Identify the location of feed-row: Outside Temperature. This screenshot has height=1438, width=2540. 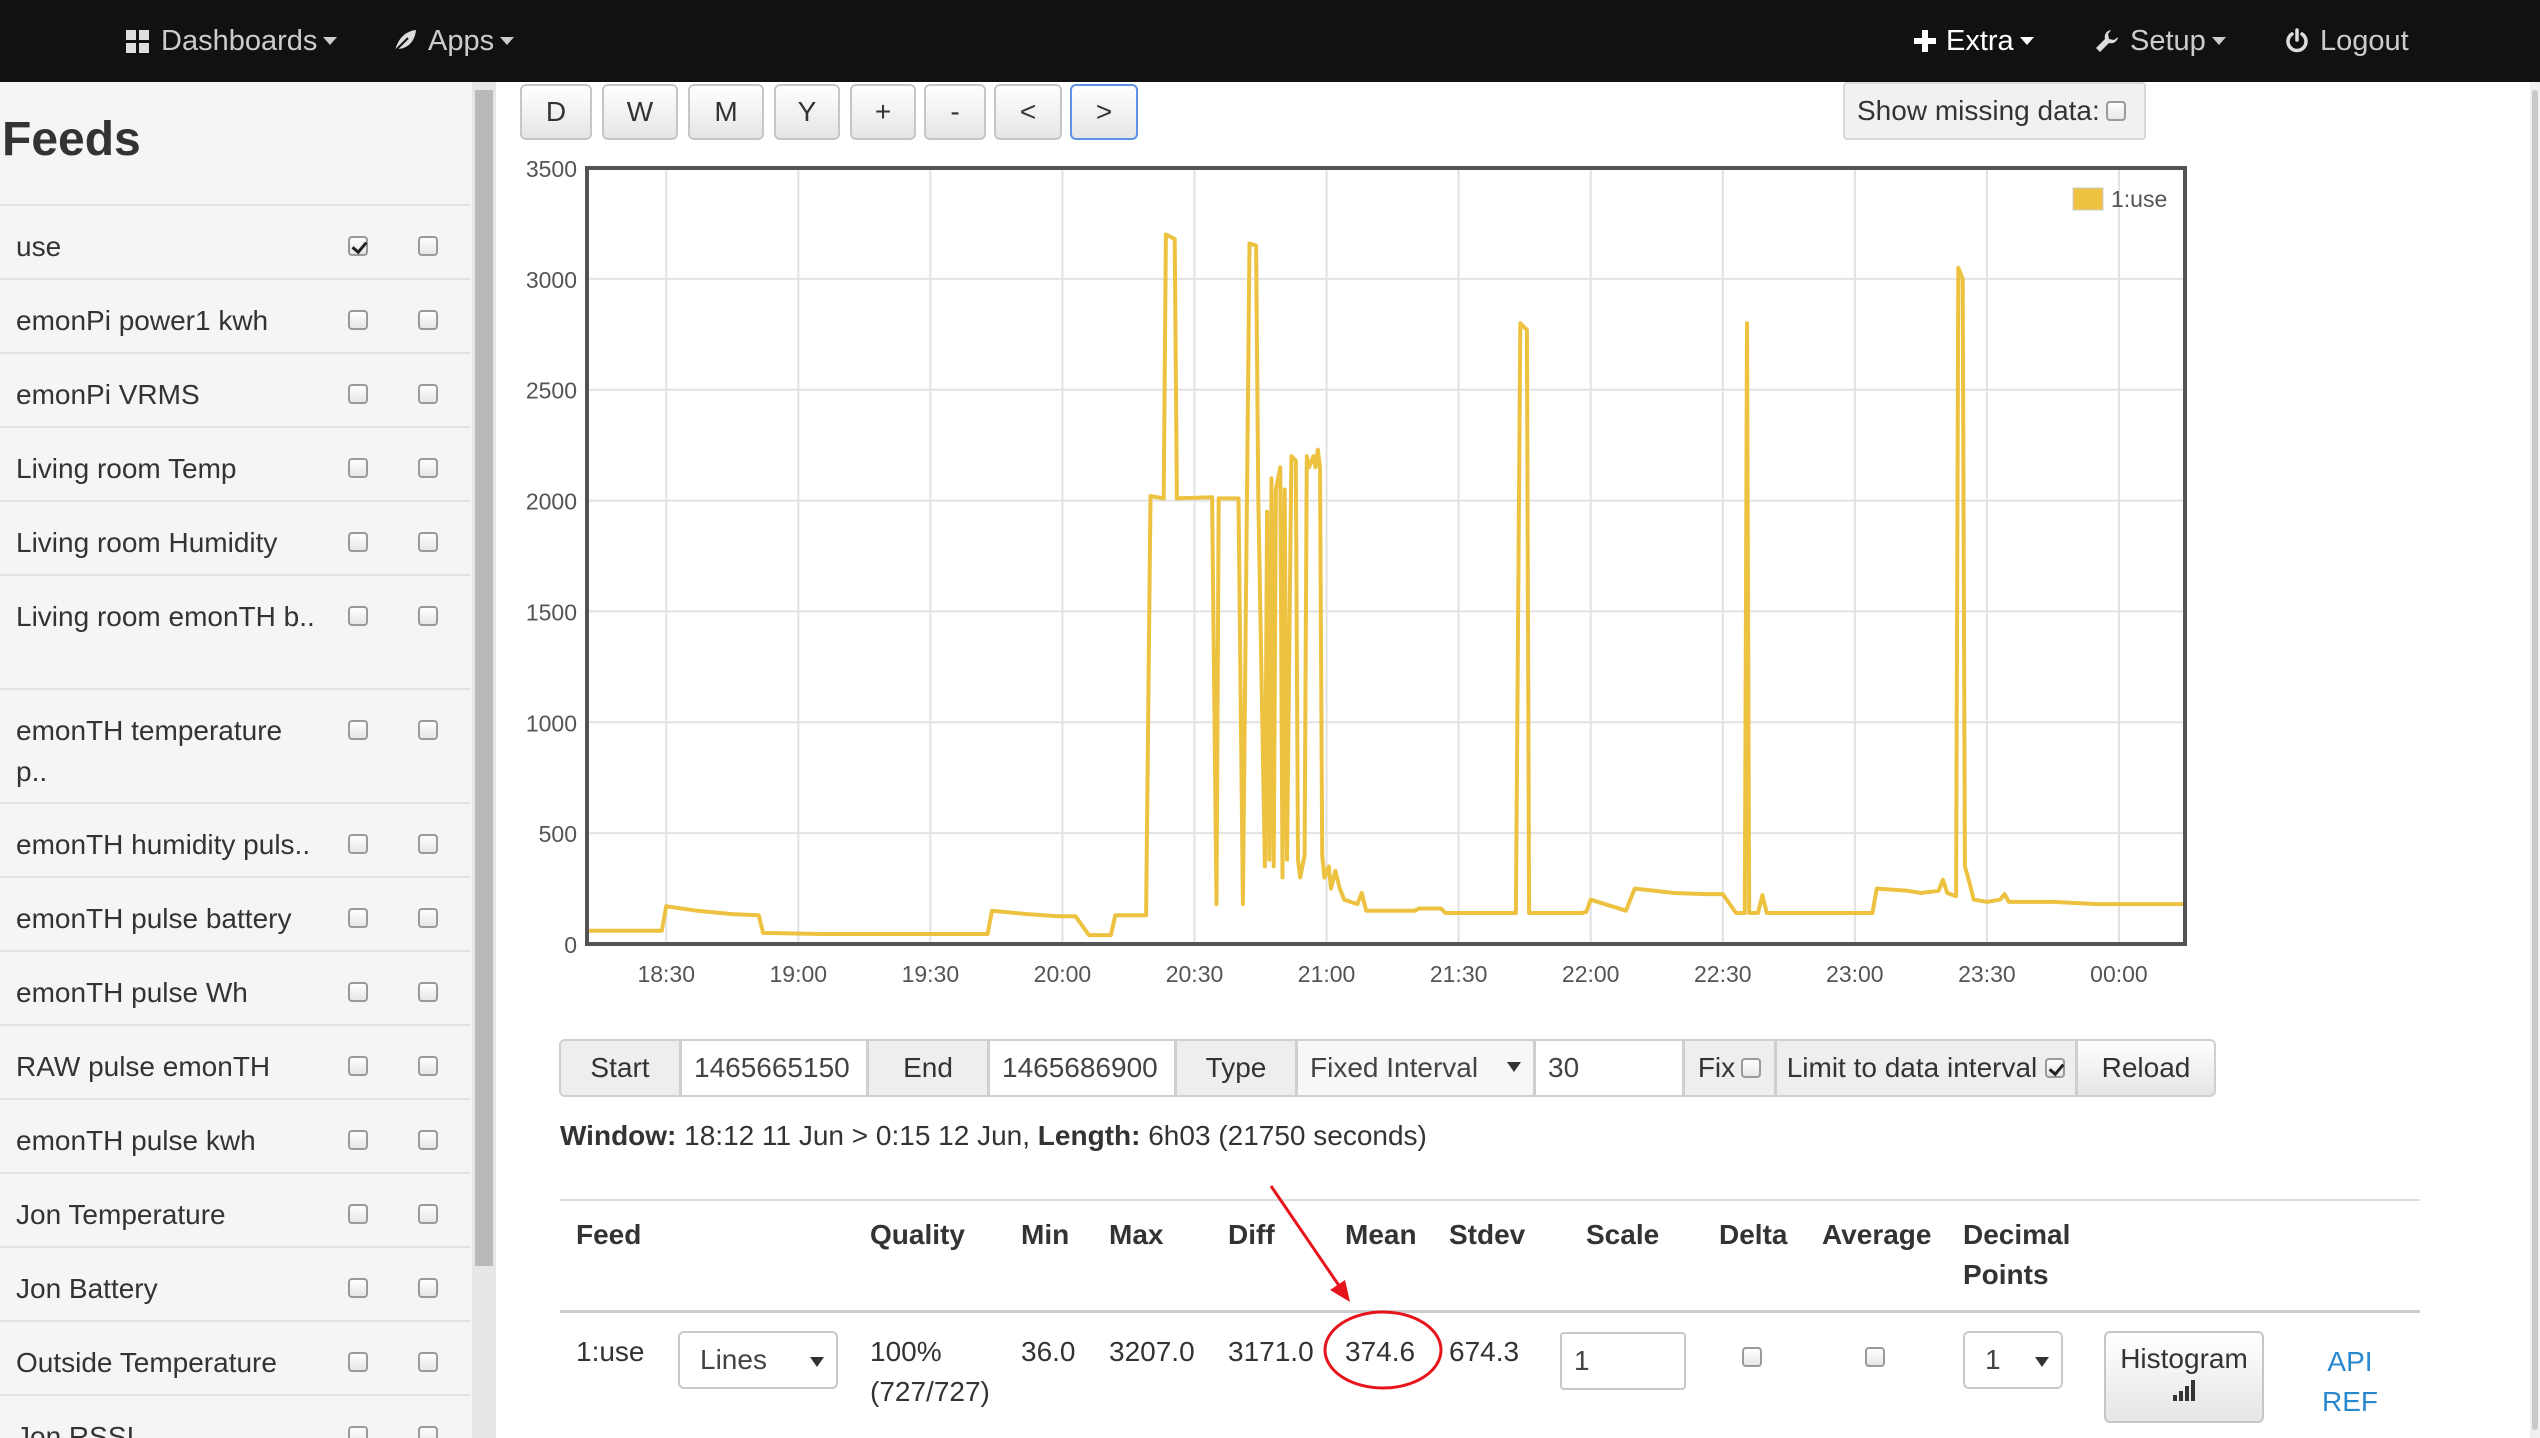
(235, 1357).